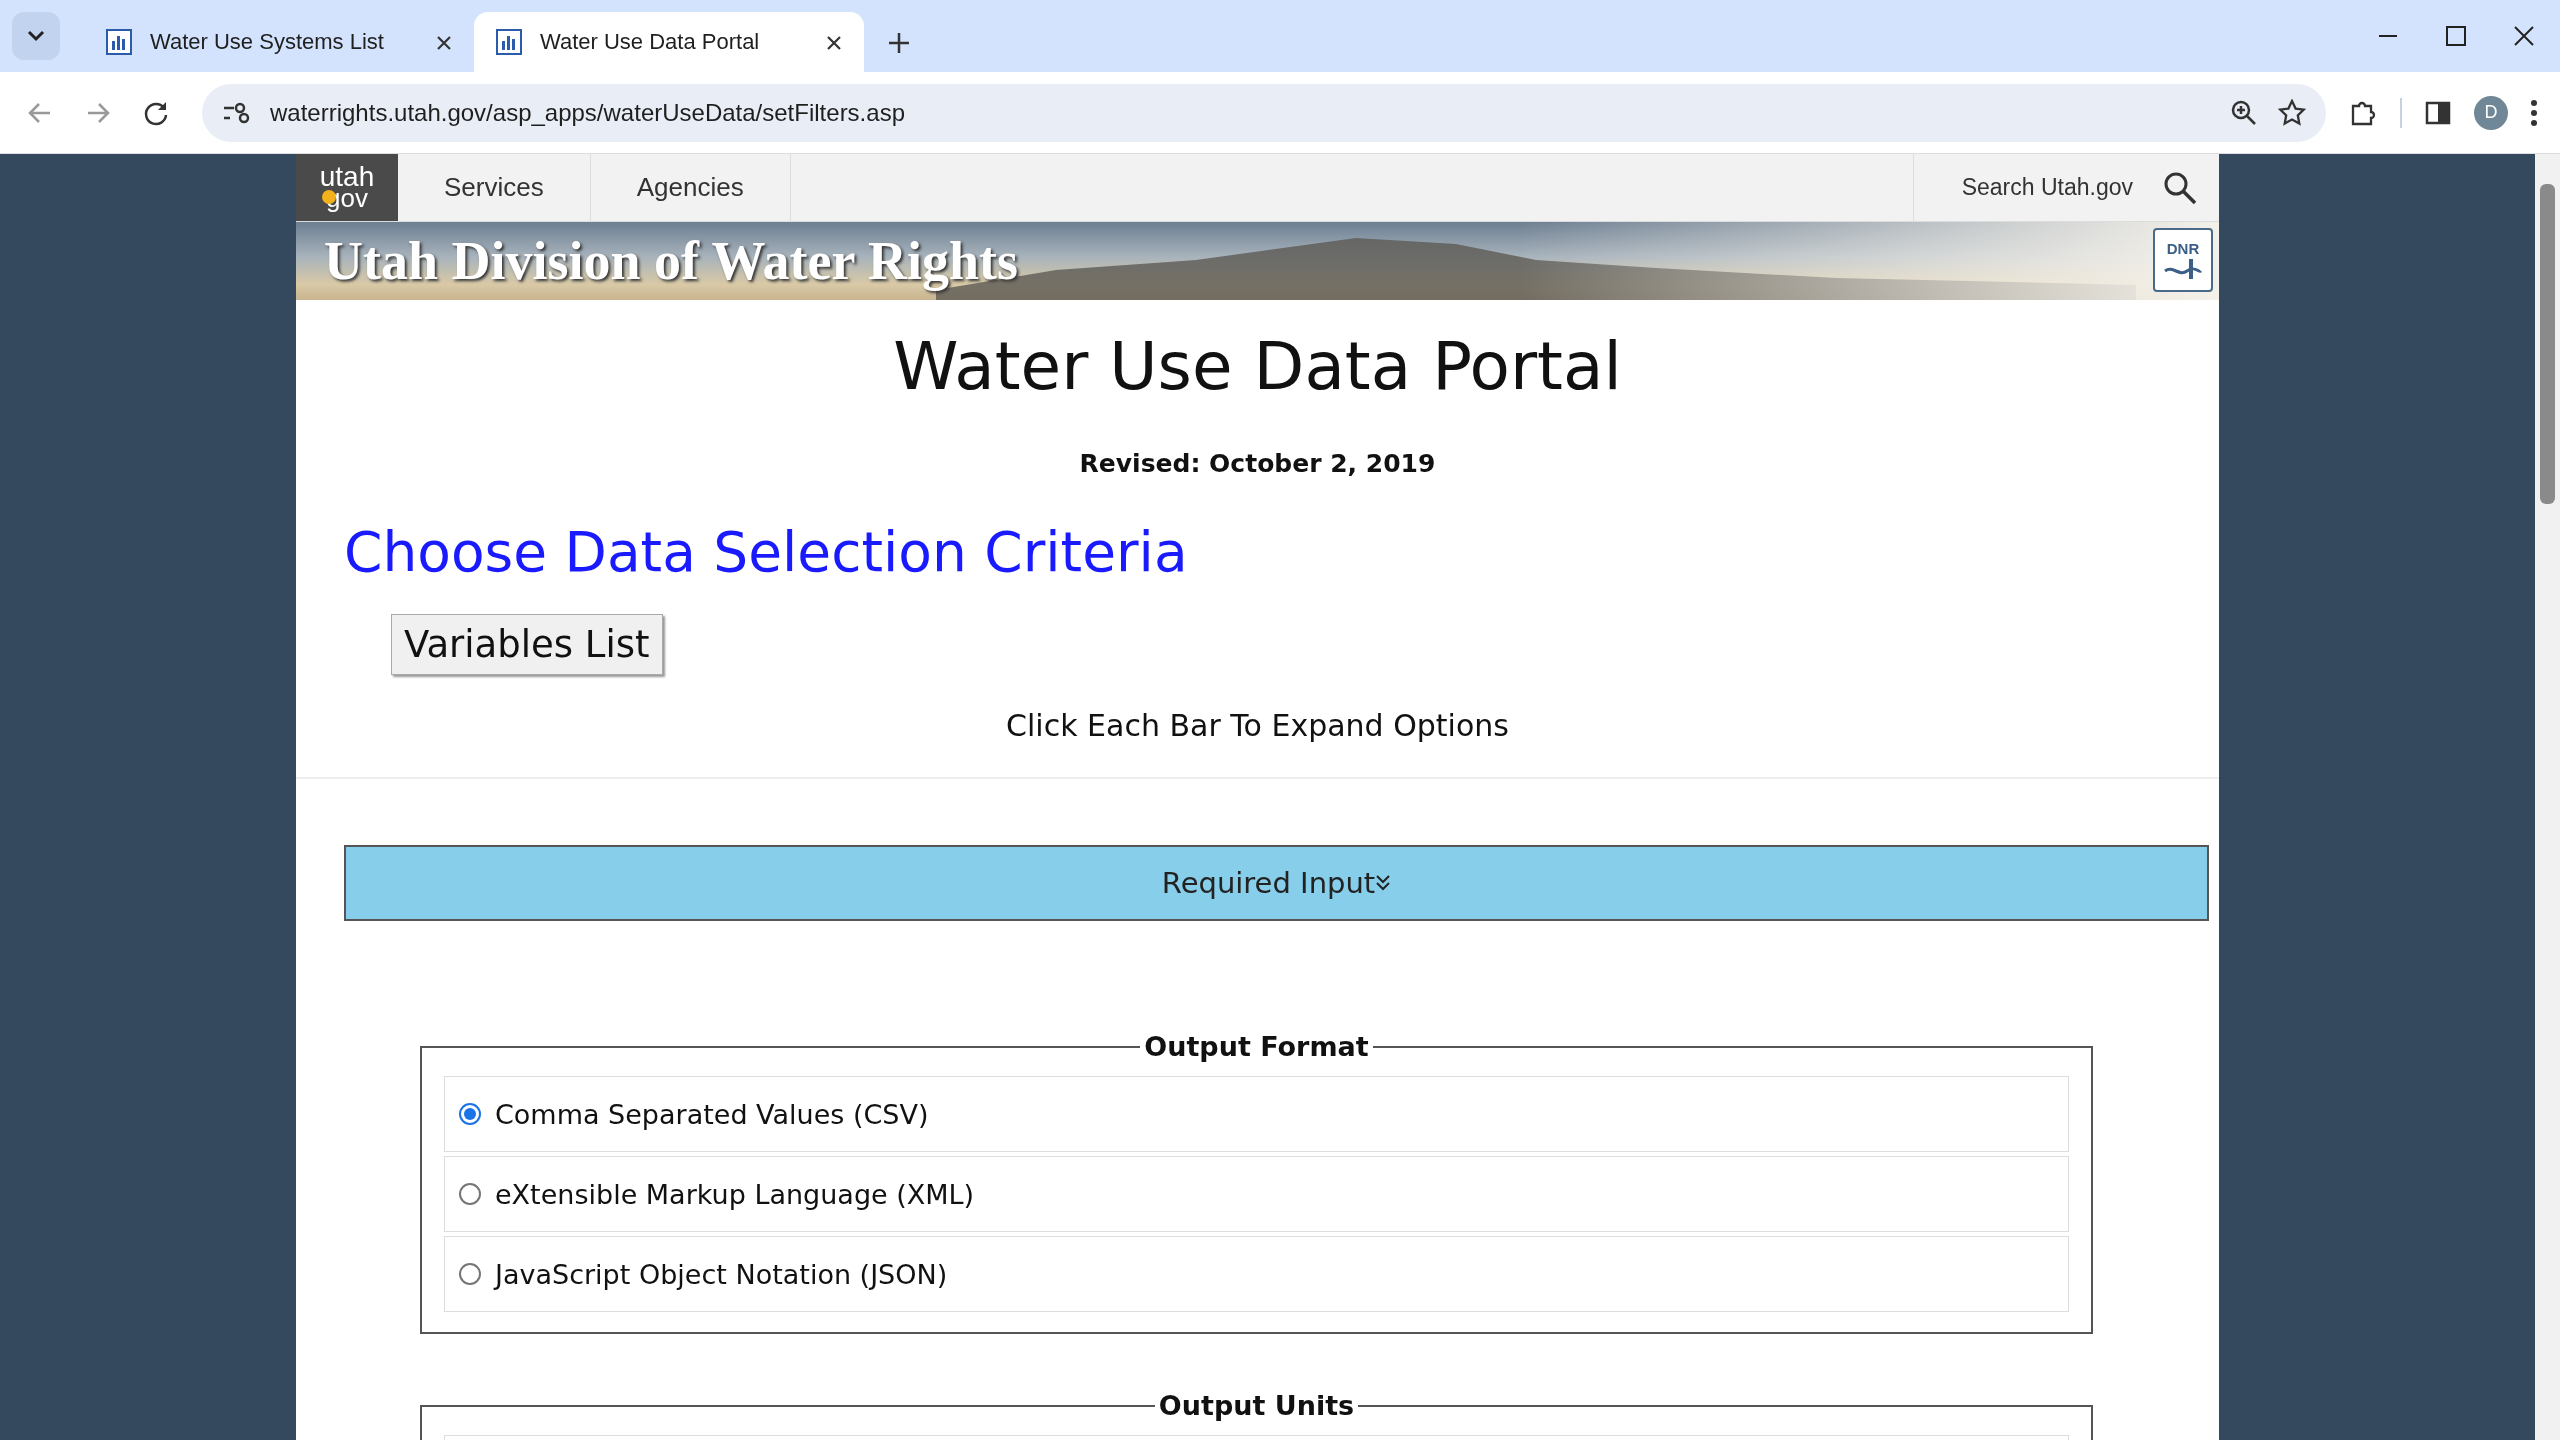  What do you see at coordinates (671, 261) in the screenshot?
I see `banner-title: Utah Division of Water Rights` at bounding box center [671, 261].